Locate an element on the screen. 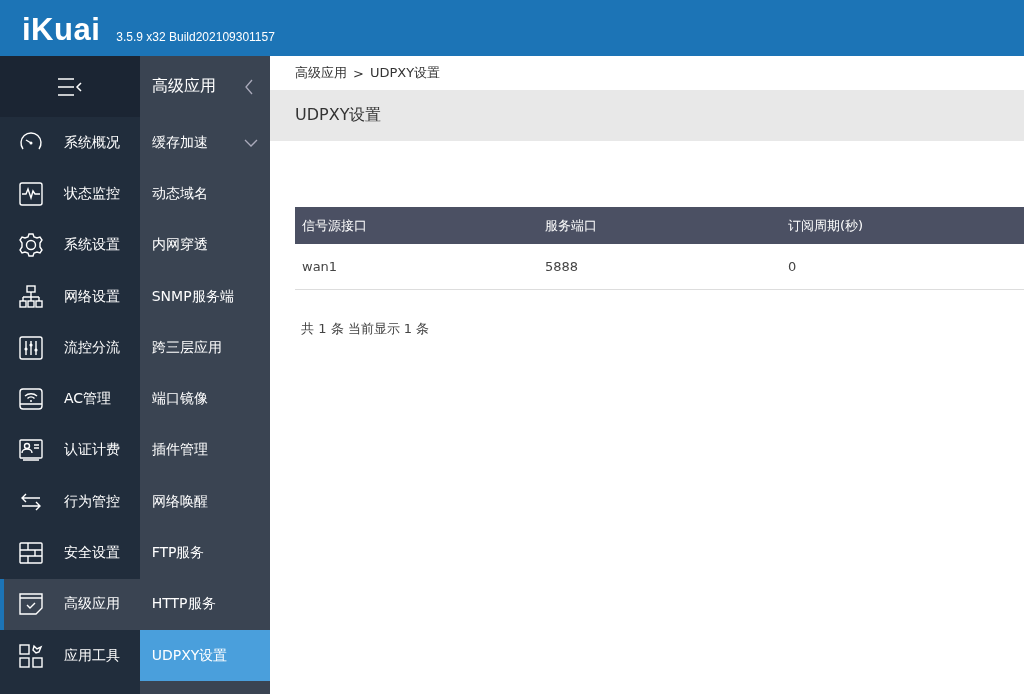 The width and height of the screenshot is (1024, 694). submenu-title: 高级应用 is located at coordinates (183, 86).